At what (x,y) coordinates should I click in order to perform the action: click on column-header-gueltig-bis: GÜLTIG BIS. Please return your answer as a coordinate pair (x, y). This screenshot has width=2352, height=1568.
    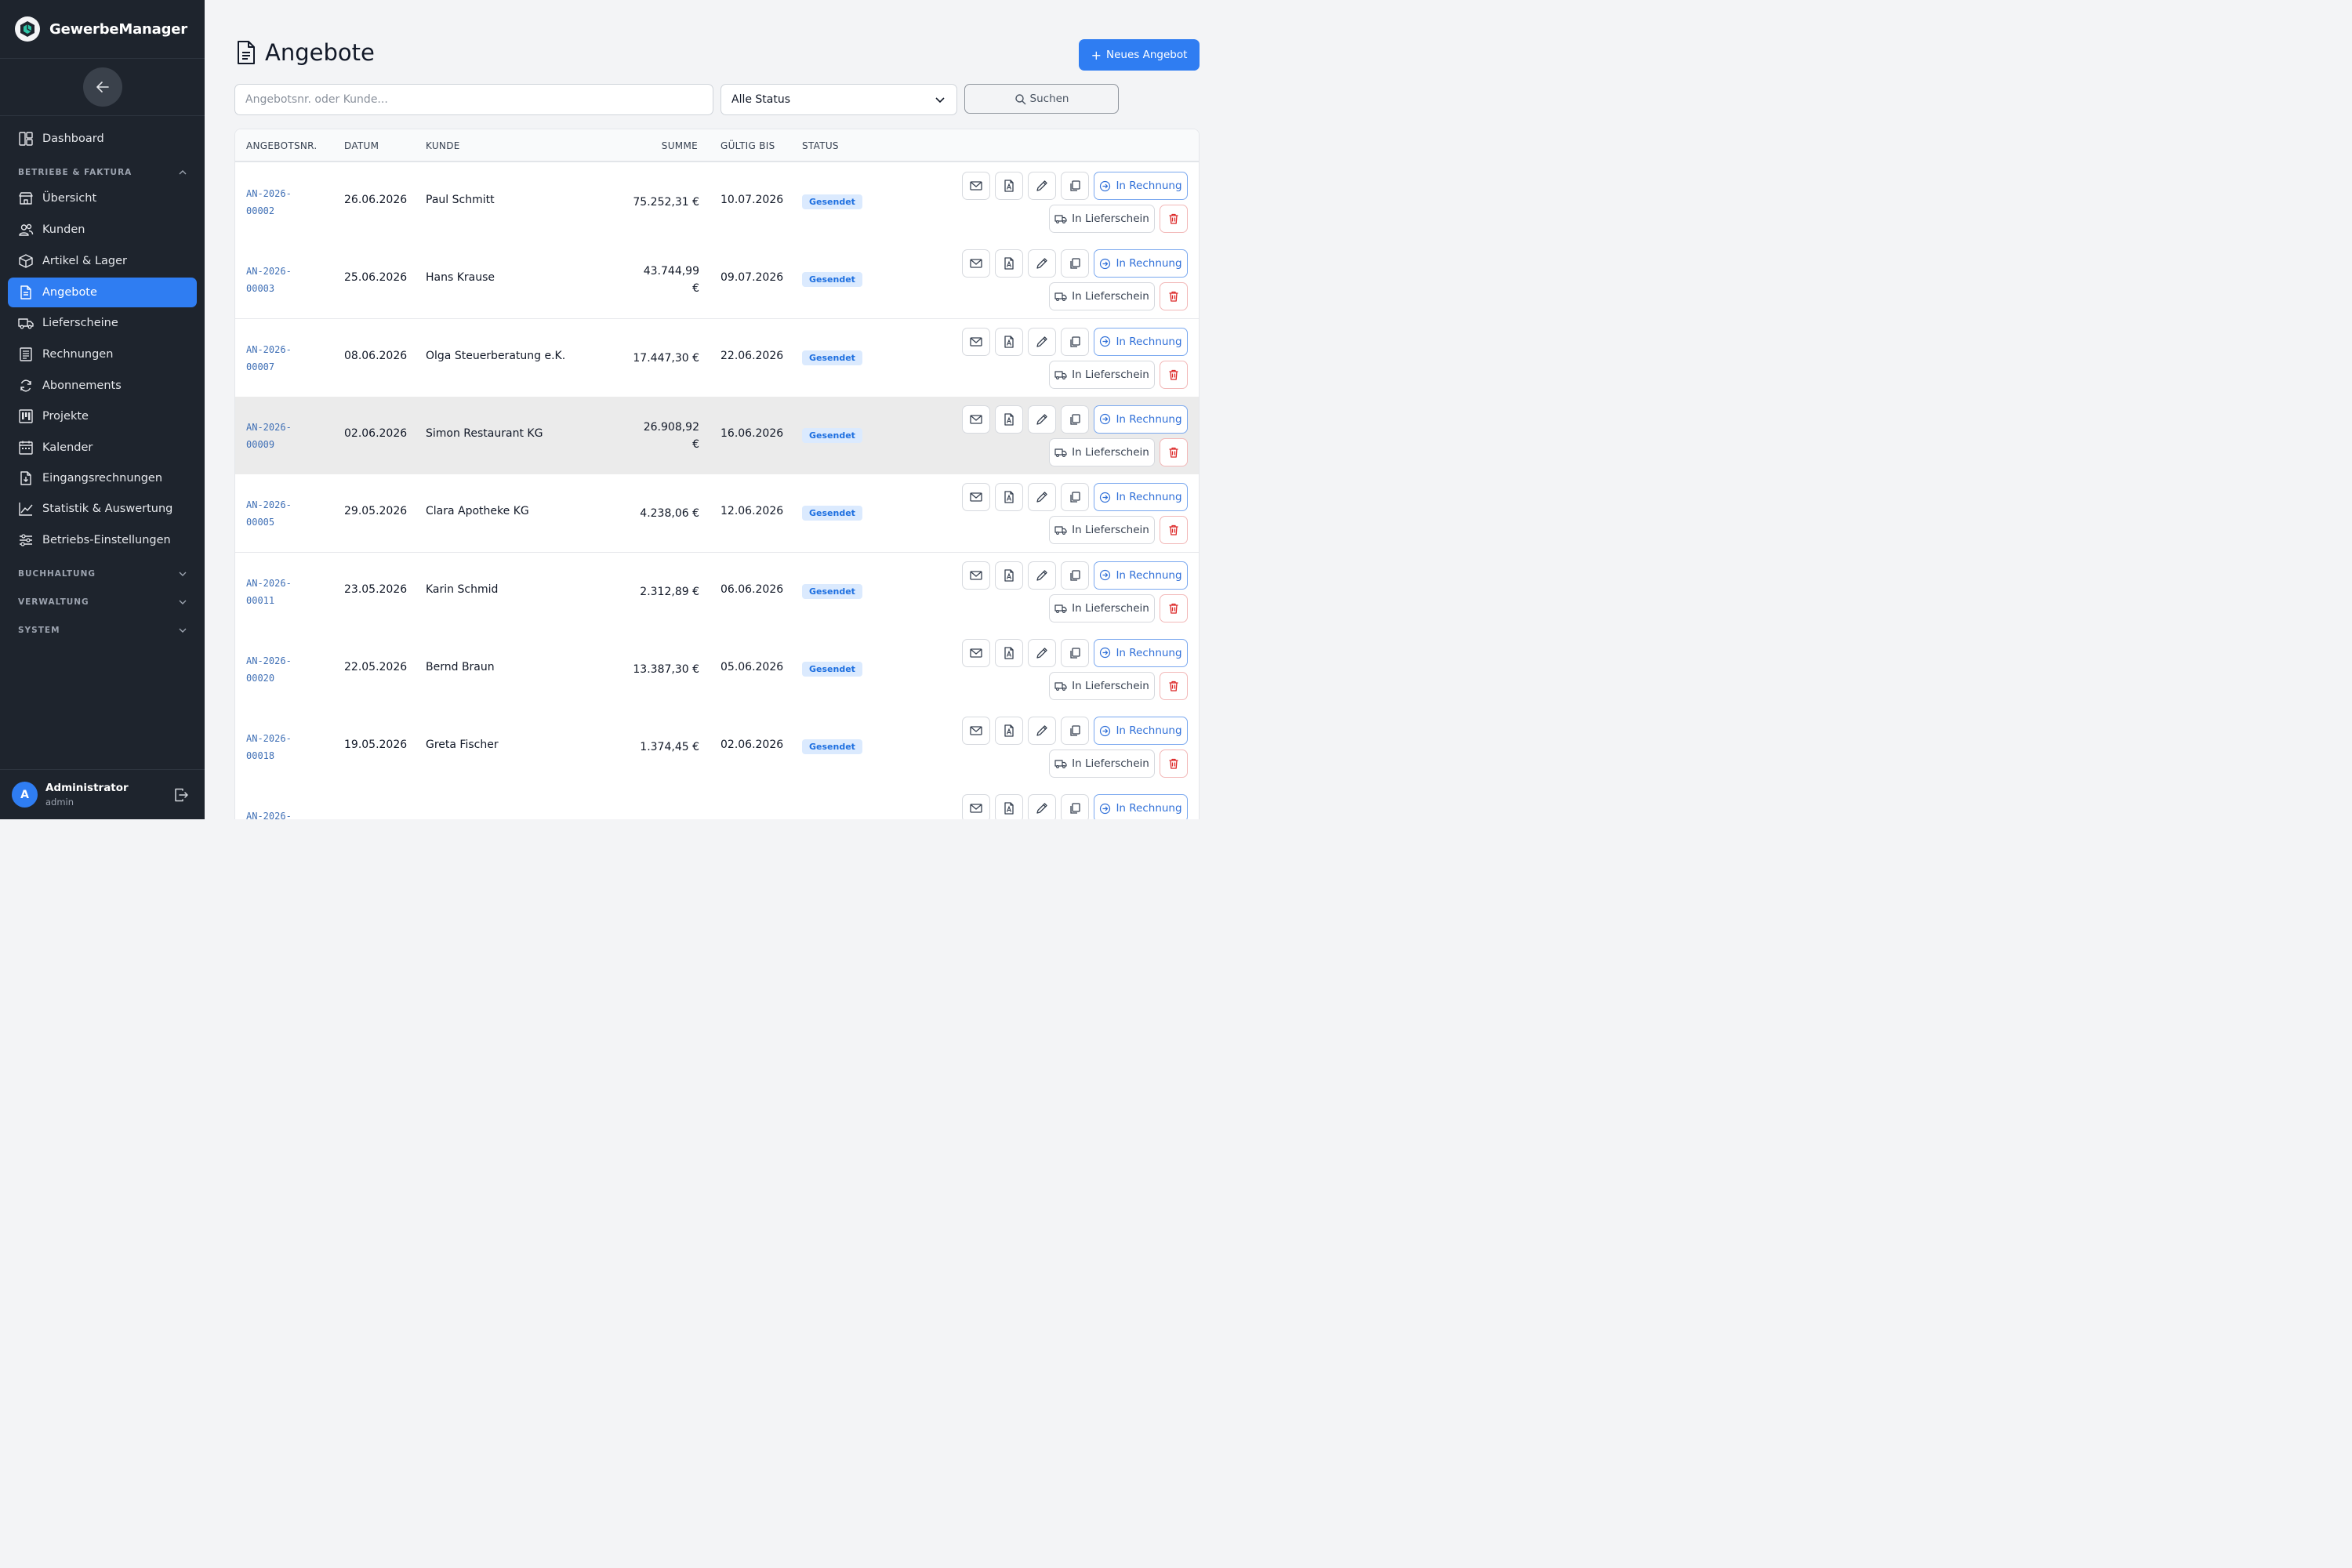
    Looking at the image, I should click on (747, 145).